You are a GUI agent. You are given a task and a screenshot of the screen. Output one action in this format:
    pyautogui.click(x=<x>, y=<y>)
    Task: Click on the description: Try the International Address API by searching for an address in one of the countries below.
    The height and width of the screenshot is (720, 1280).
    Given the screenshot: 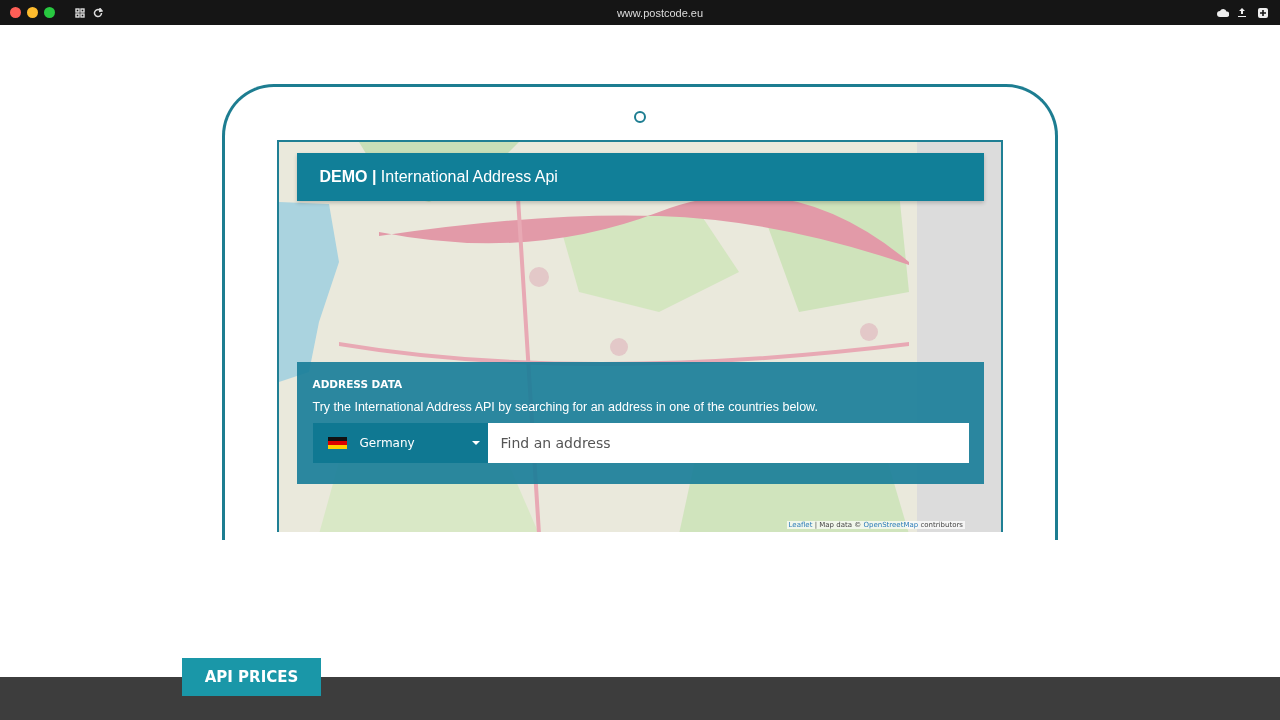 What is the action you would take?
    pyautogui.click(x=565, y=407)
    